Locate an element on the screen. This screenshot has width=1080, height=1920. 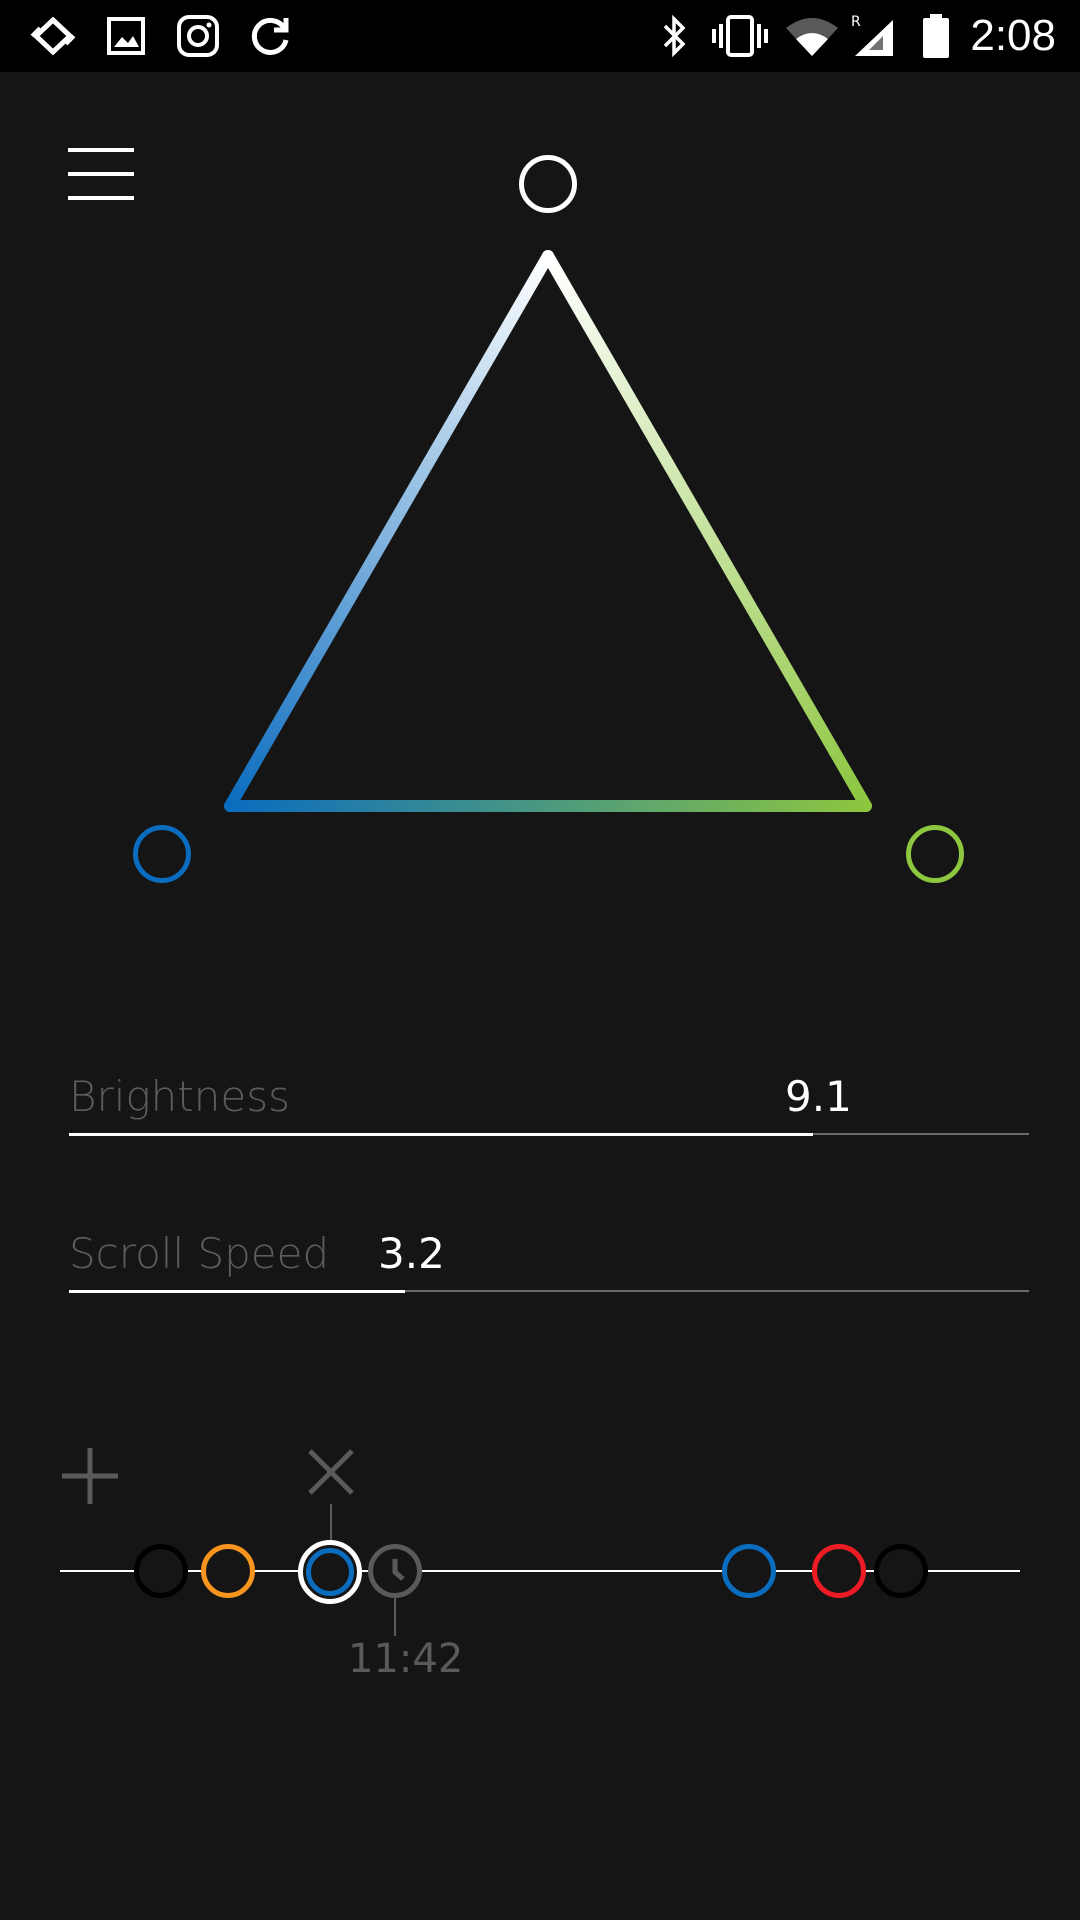
add-keyframe-button is located at coordinates (90, 1476).